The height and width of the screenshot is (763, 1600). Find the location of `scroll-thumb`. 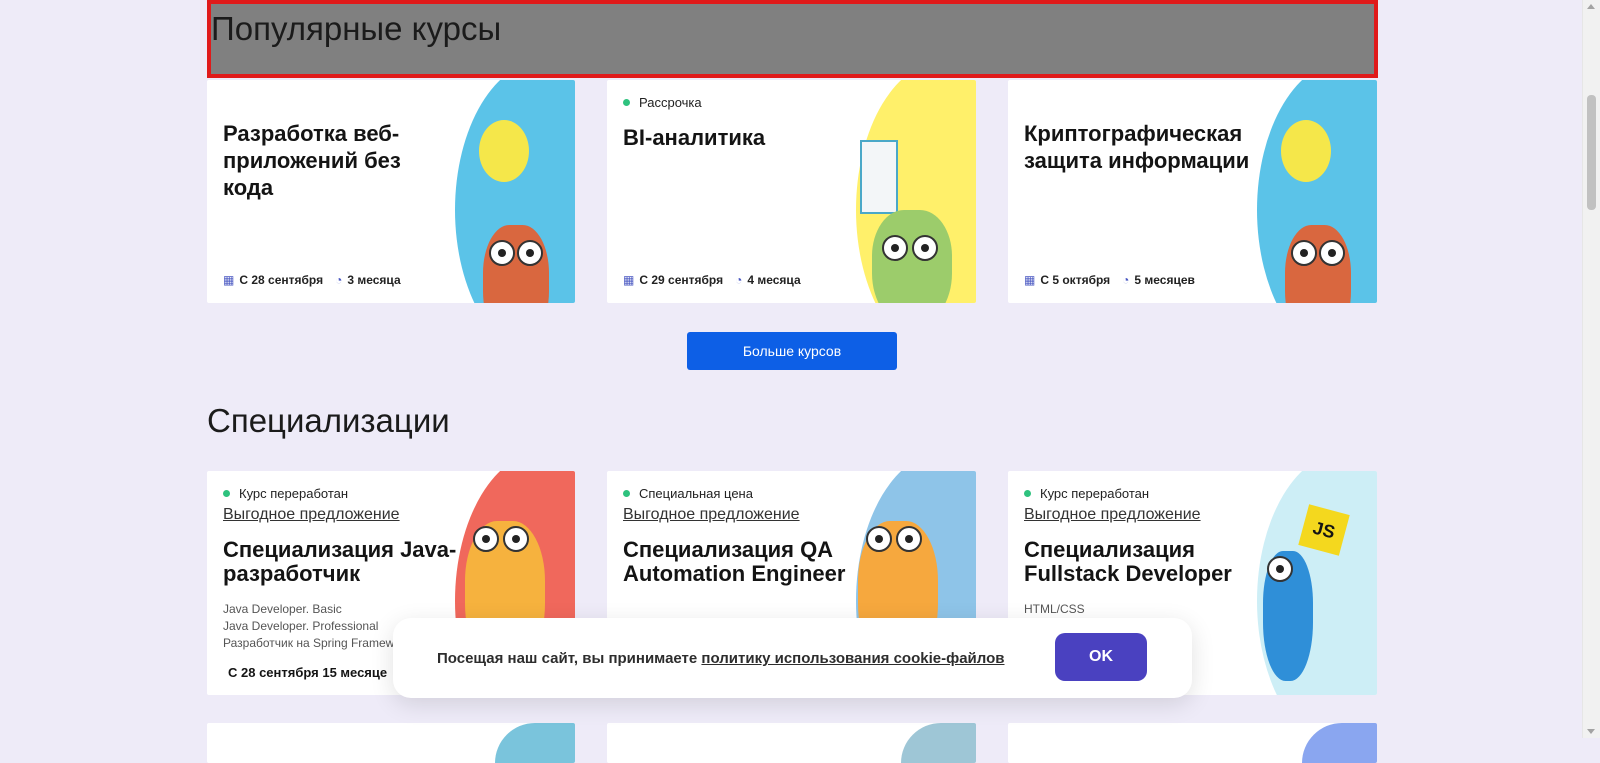

scroll-thumb is located at coordinates (1591, 152).